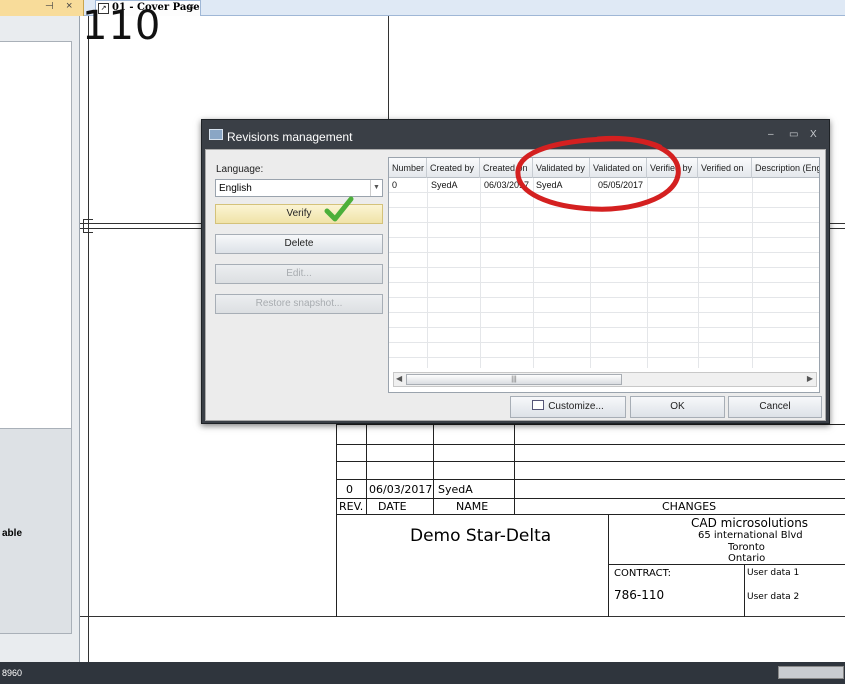 The width and height of the screenshot is (845, 684). Describe the element at coordinates (392, 506) in the screenshot. I see `date-header: DATE` at that location.